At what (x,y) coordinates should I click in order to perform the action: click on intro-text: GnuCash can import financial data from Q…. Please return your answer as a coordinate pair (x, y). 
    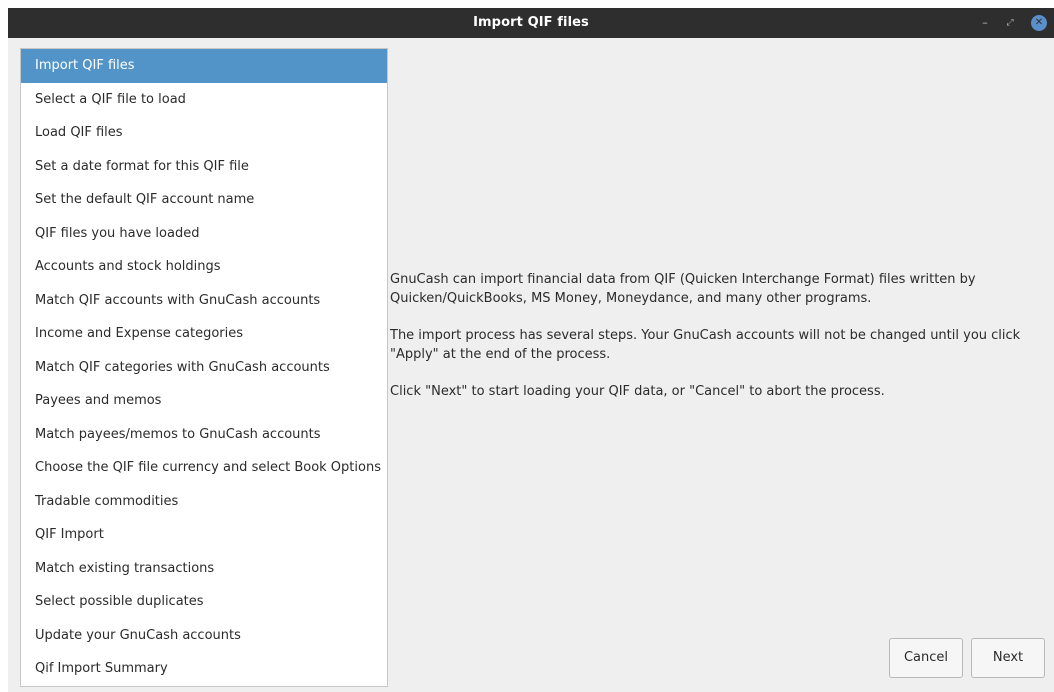
    Looking at the image, I should click on (715, 344).